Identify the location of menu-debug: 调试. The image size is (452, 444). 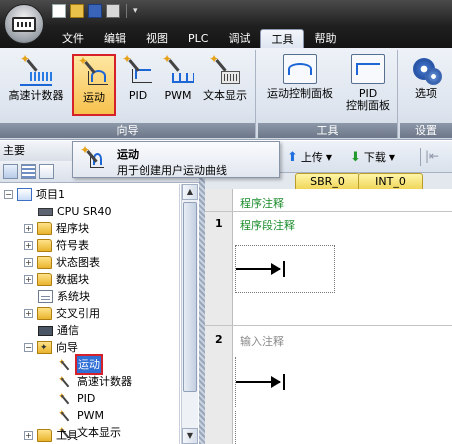
(239, 38).